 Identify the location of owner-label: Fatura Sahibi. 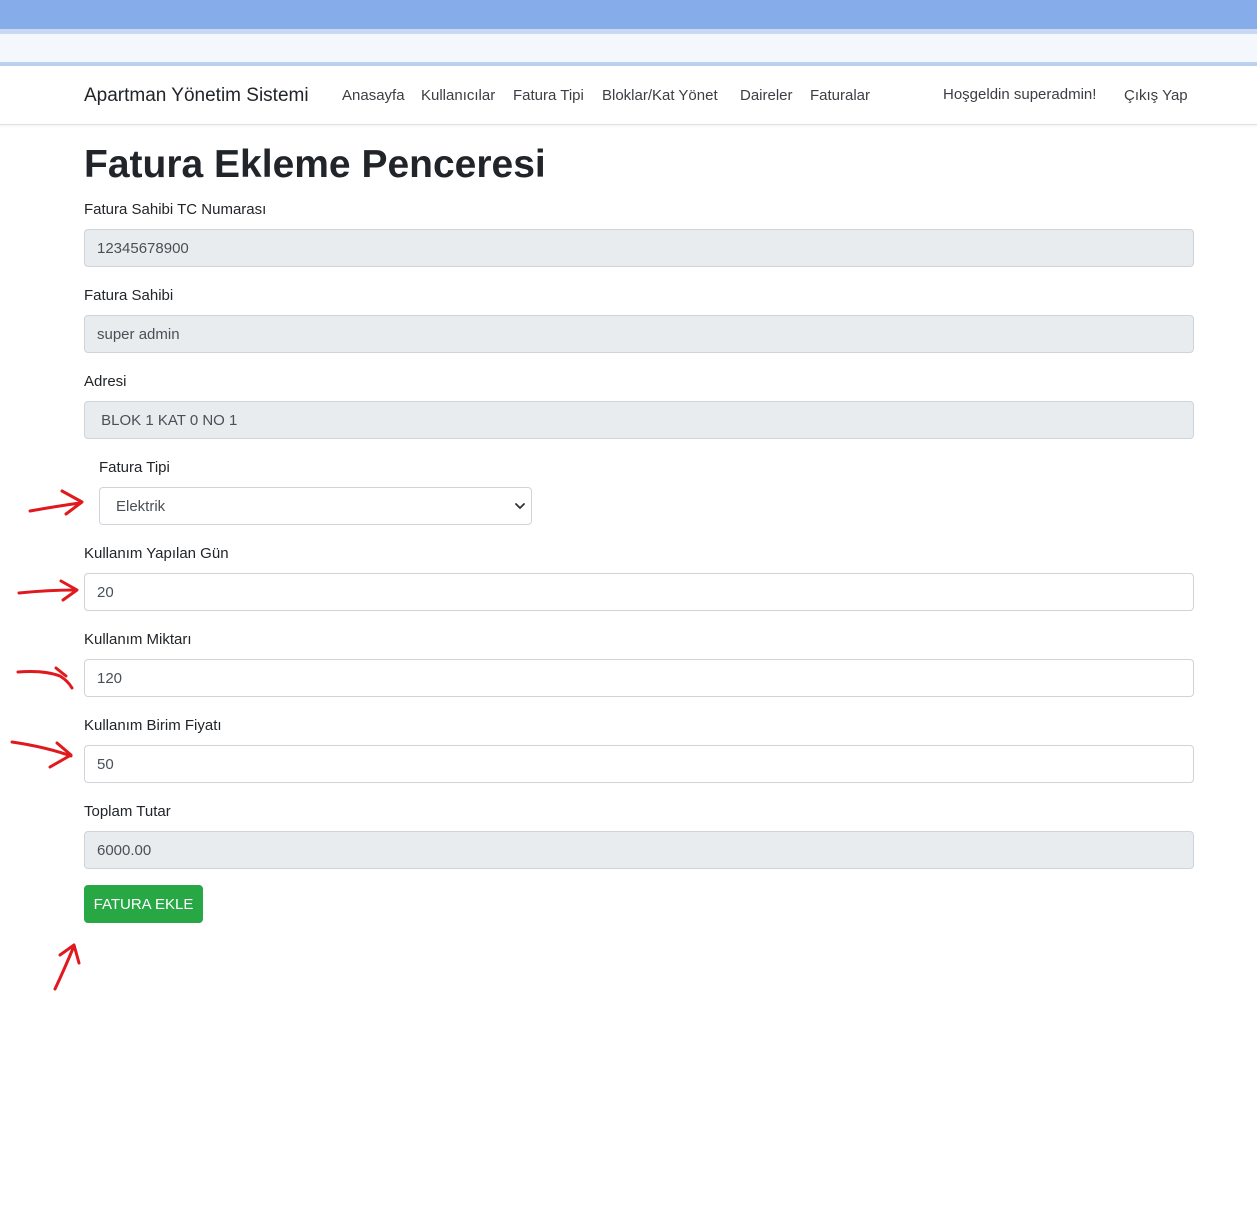
(129, 295).